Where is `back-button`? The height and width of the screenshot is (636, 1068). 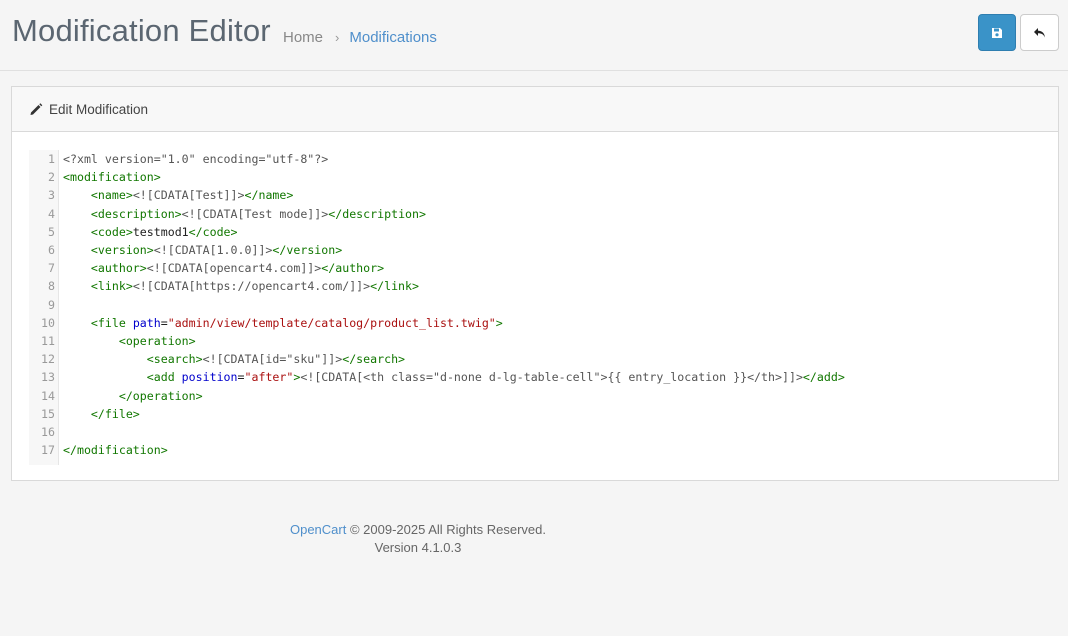 back-button is located at coordinates (1039, 32).